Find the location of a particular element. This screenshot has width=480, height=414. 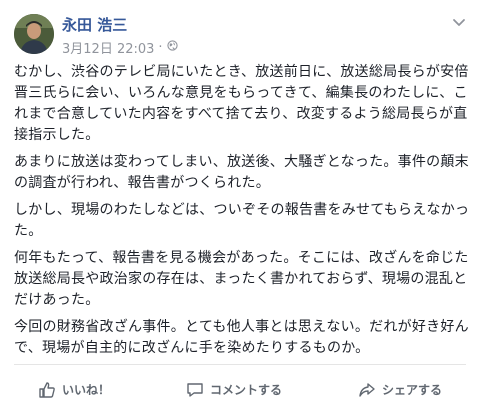

globe-icon is located at coordinates (172, 47).